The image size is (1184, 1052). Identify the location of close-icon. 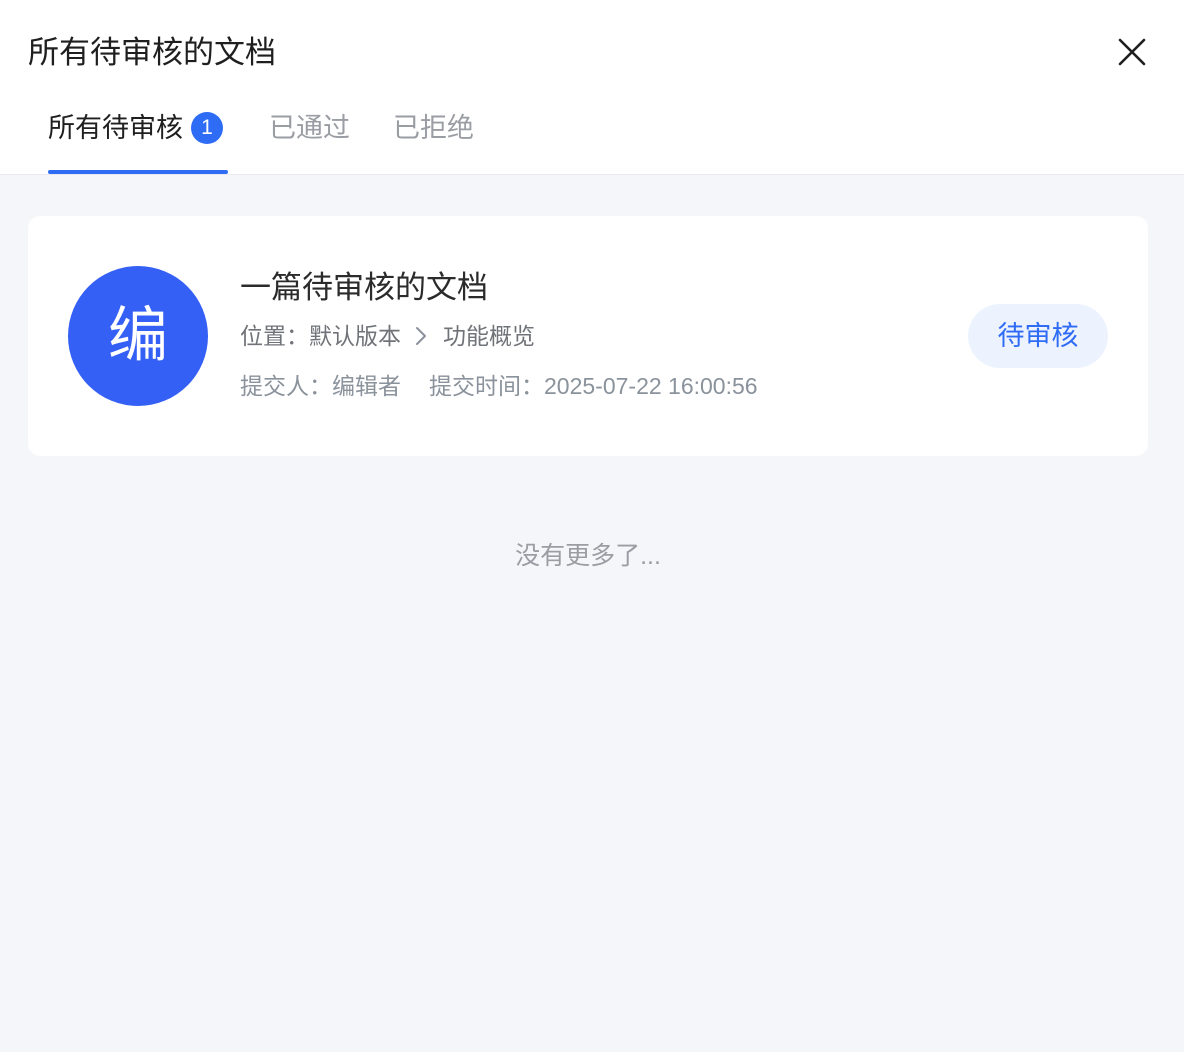
(1132, 52).